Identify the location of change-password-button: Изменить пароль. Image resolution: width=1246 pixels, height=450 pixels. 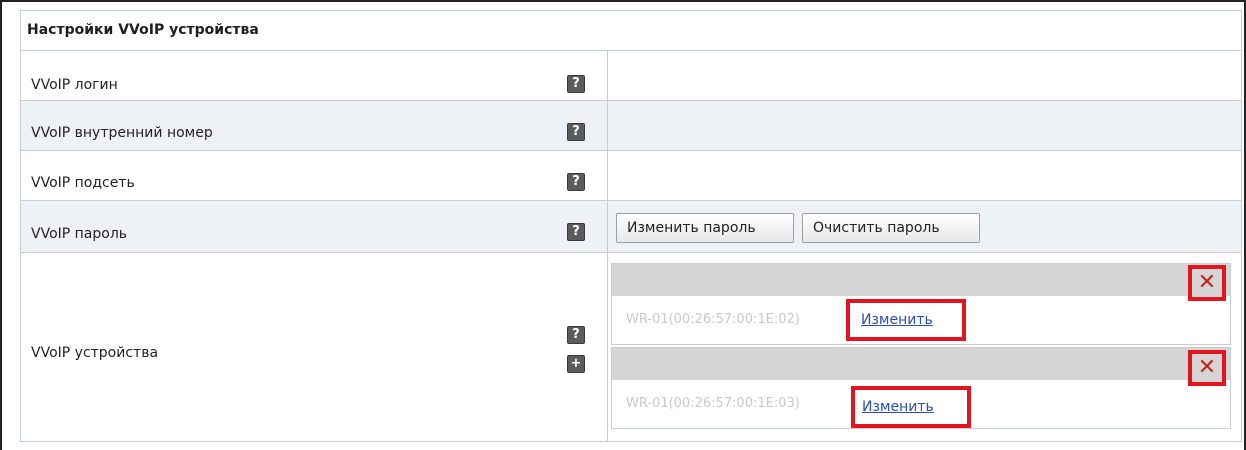
(705, 228).